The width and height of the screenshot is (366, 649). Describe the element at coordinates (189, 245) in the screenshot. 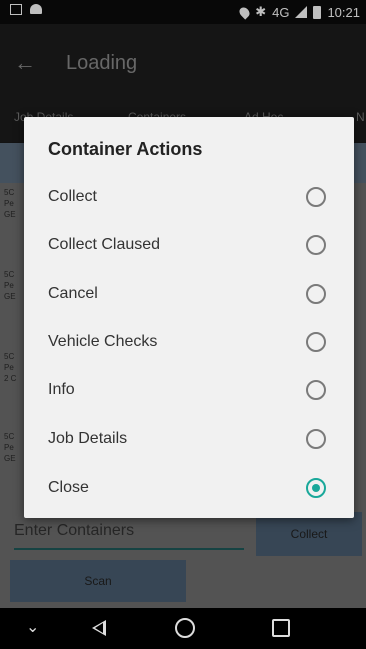

I see `option-collect-claused: Collect Claused` at that location.